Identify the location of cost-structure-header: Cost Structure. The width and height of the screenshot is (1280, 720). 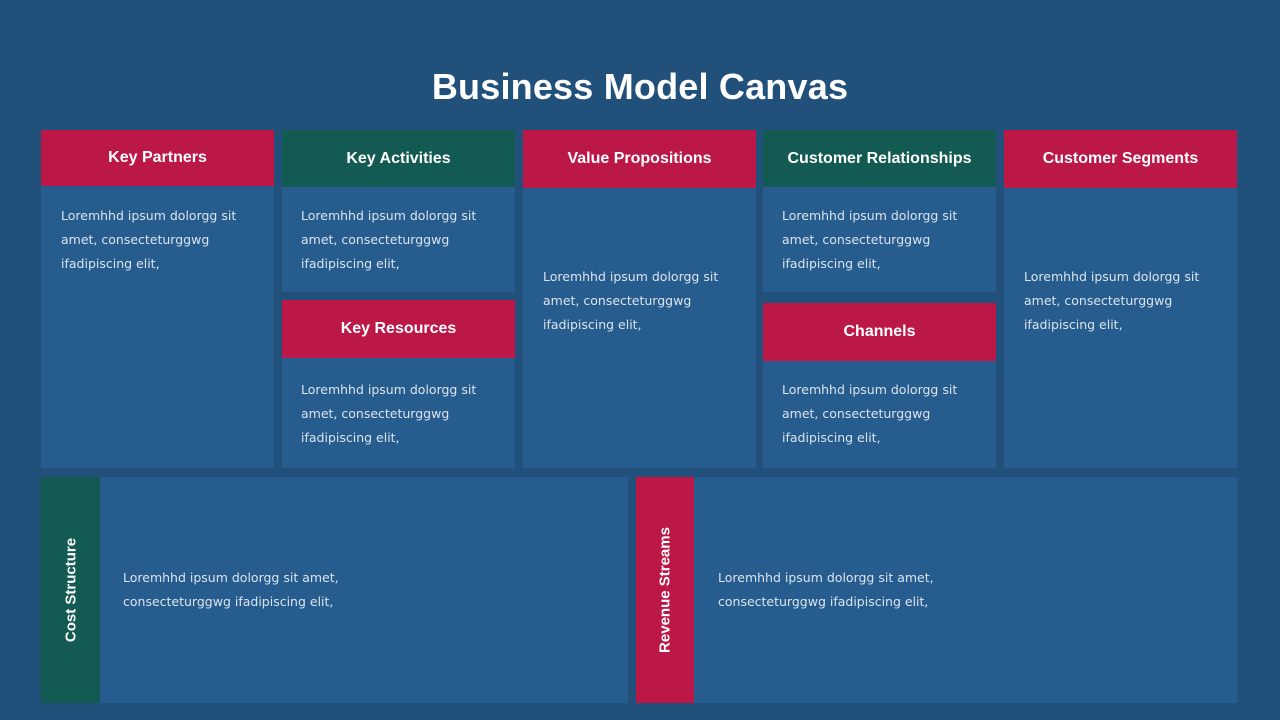
(70, 590).